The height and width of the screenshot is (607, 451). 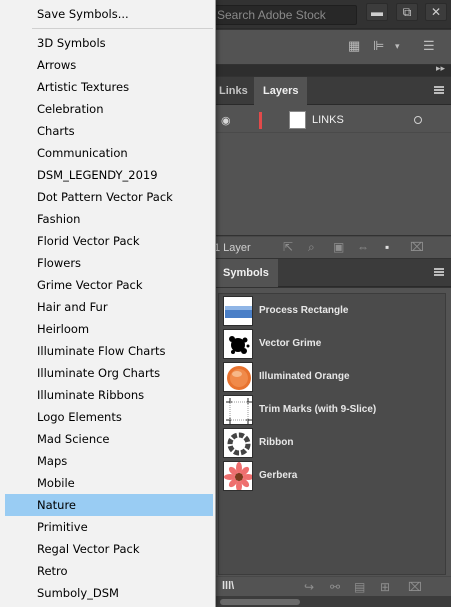 I want to click on locate-object-icon: ⌕, so click(x=311, y=247).